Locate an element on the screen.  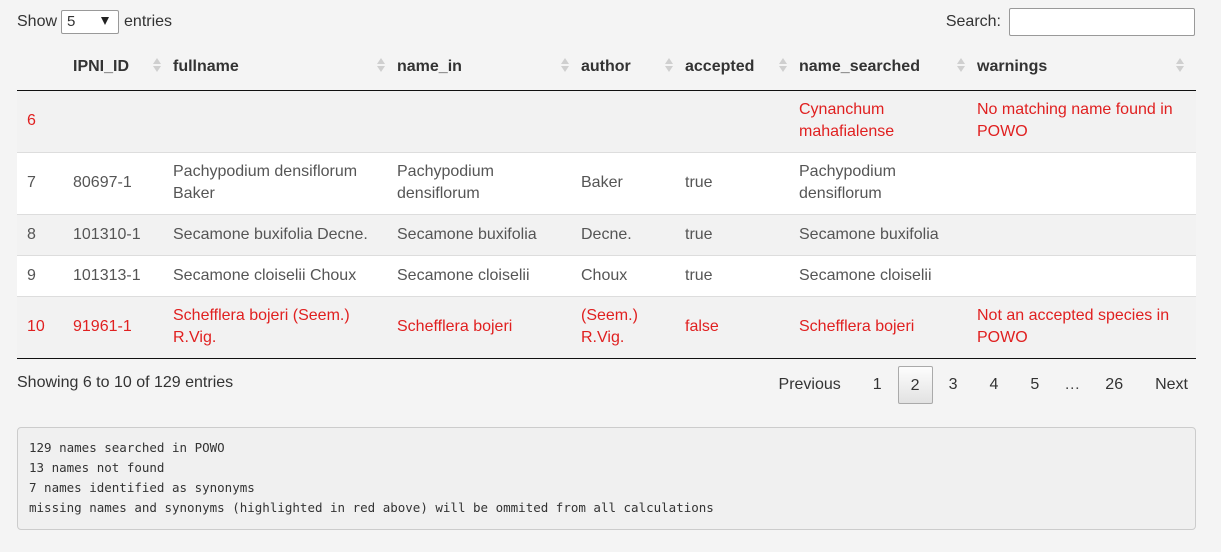
cell-fullname: Pachypodium densiflorum Baker is located at coordinates (285, 182).